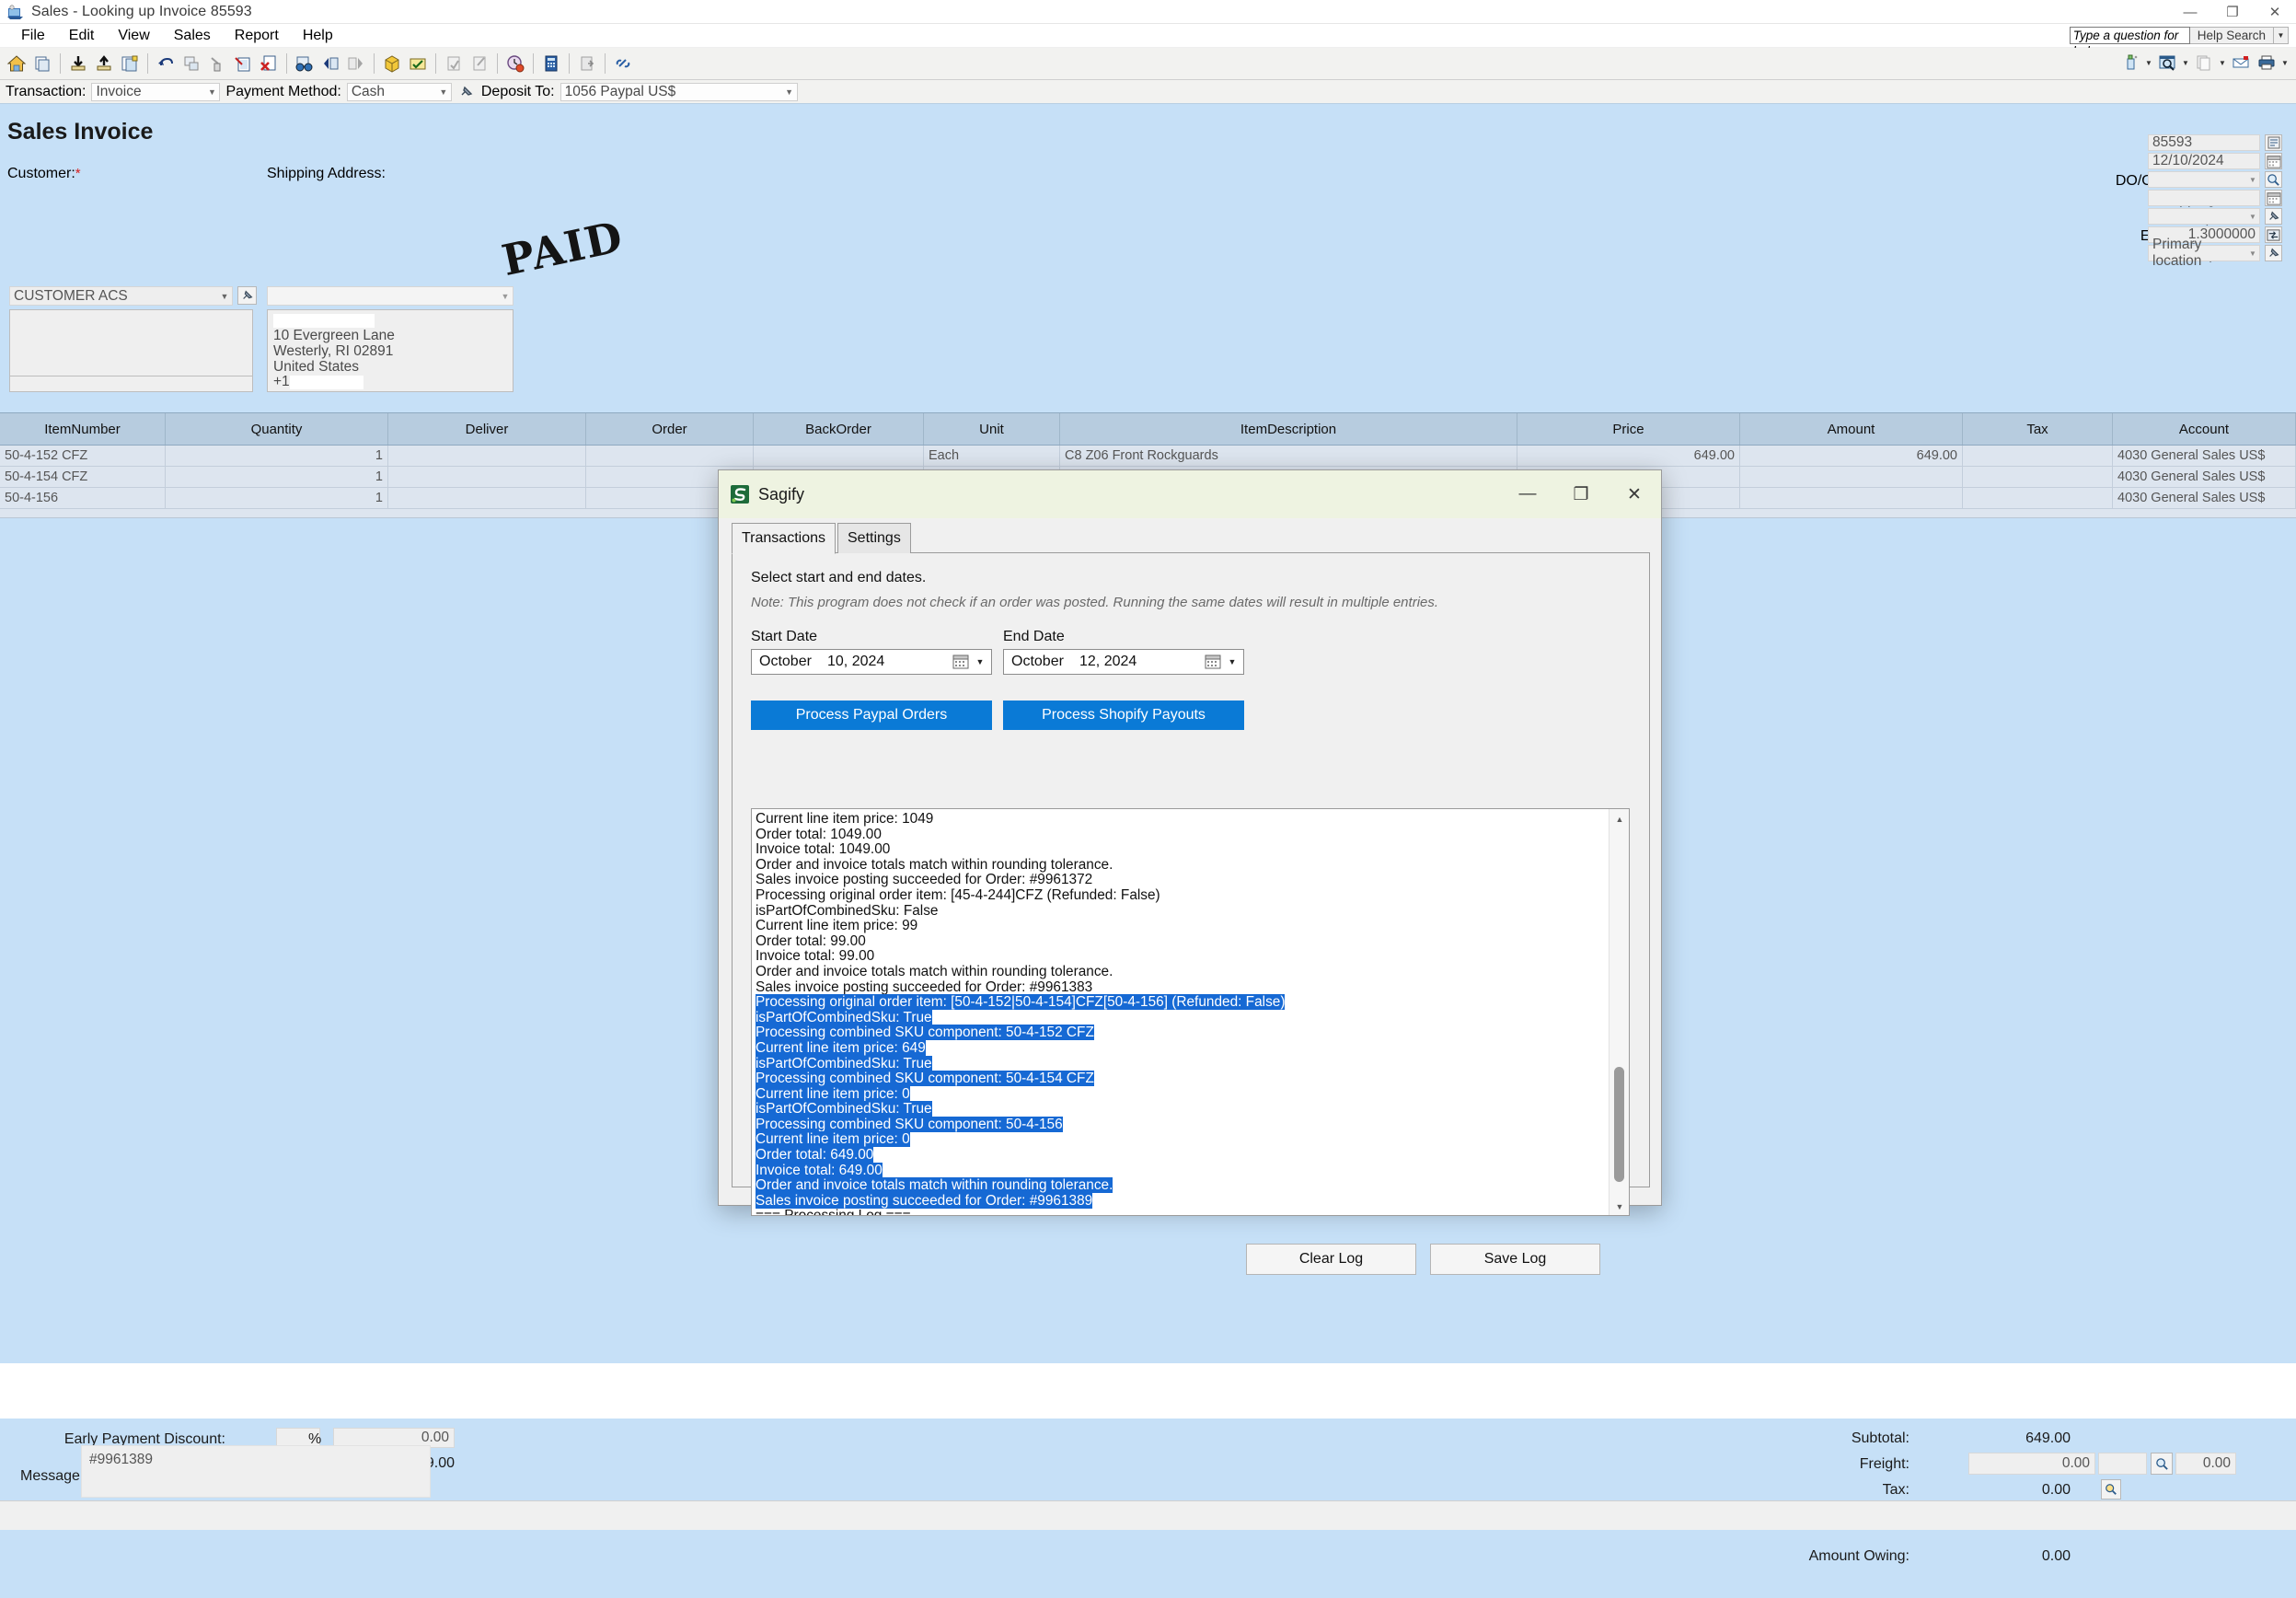  Describe the element at coordinates (2273, 179) in the screenshot. I see `search-icon` at that location.